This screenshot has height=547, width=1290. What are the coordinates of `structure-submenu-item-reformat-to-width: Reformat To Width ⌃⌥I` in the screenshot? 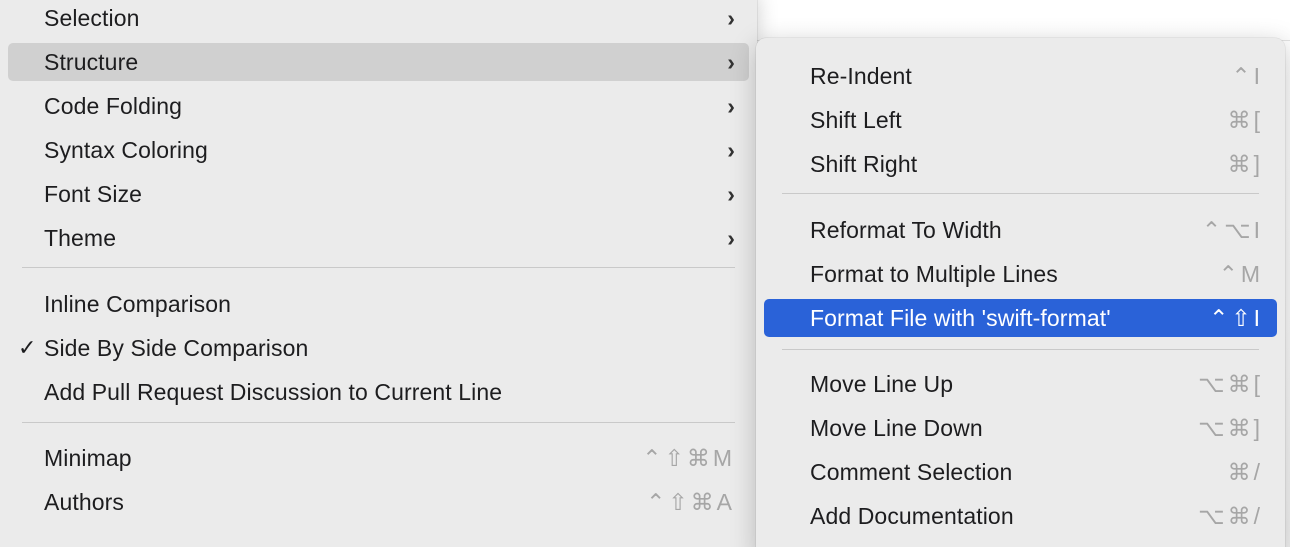 It's located at (1020, 230).